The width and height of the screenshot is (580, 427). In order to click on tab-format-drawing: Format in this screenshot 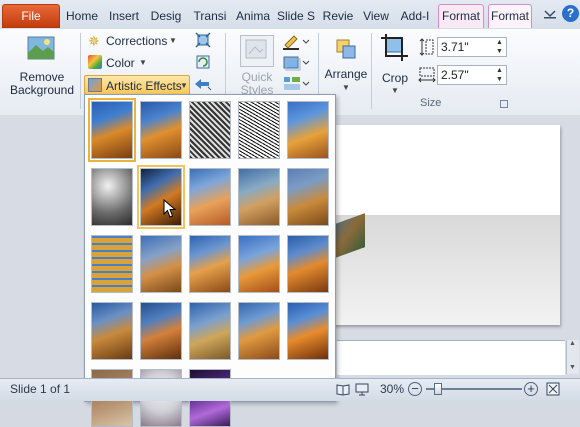, I will do `click(510, 16)`.